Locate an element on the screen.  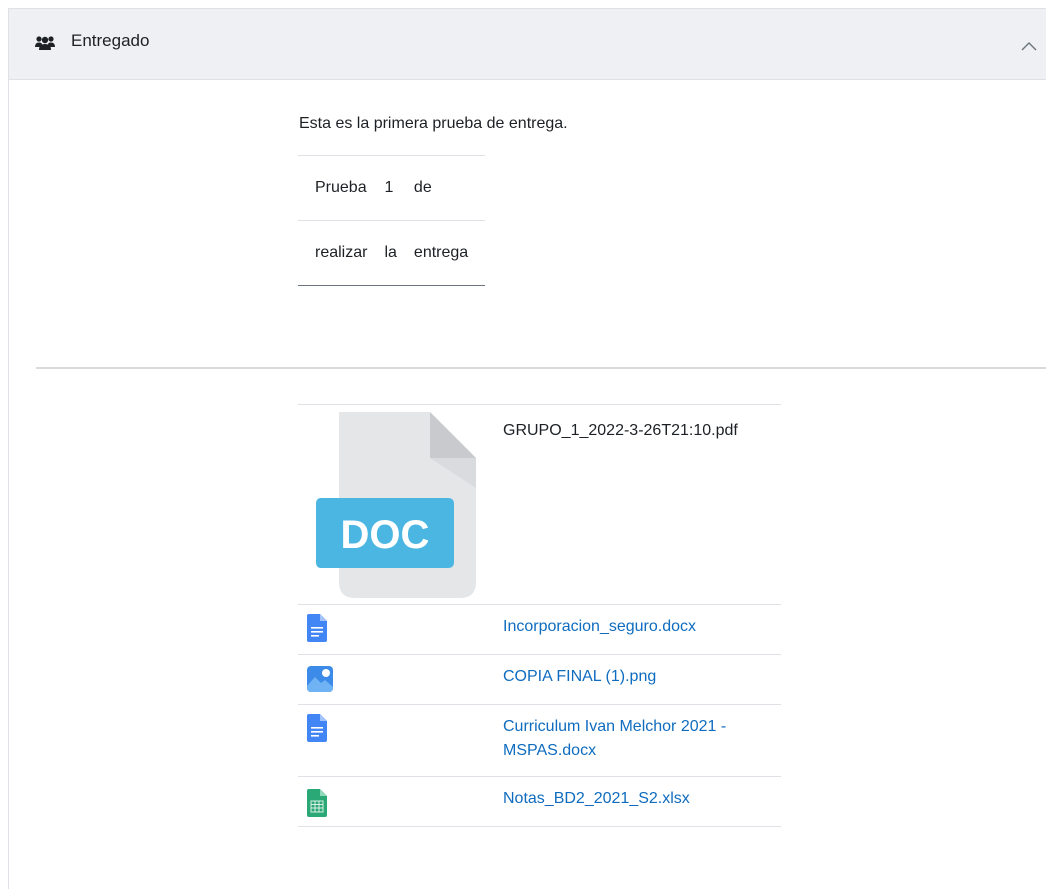
file-link: Incorporacion_seguro.docx is located at coordinates (639, 627).